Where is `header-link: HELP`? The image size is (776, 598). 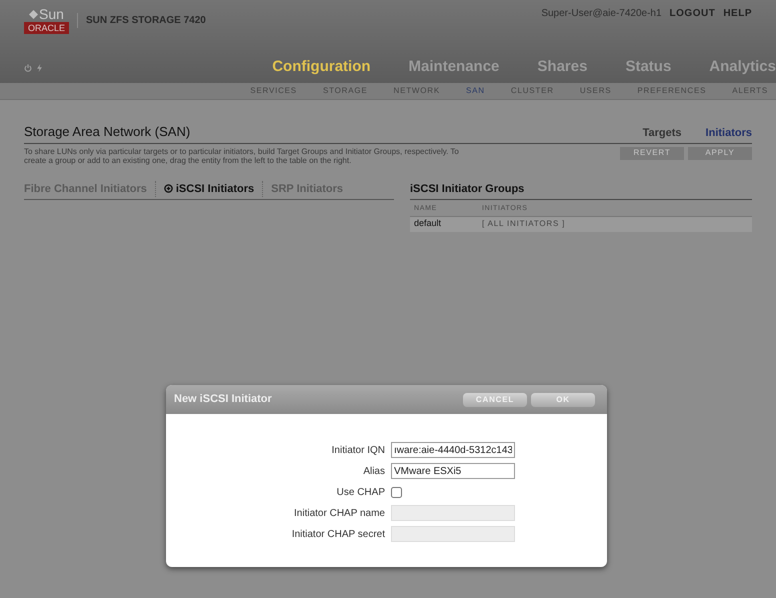 header-link: HELP is located at coordinates (737, 13).